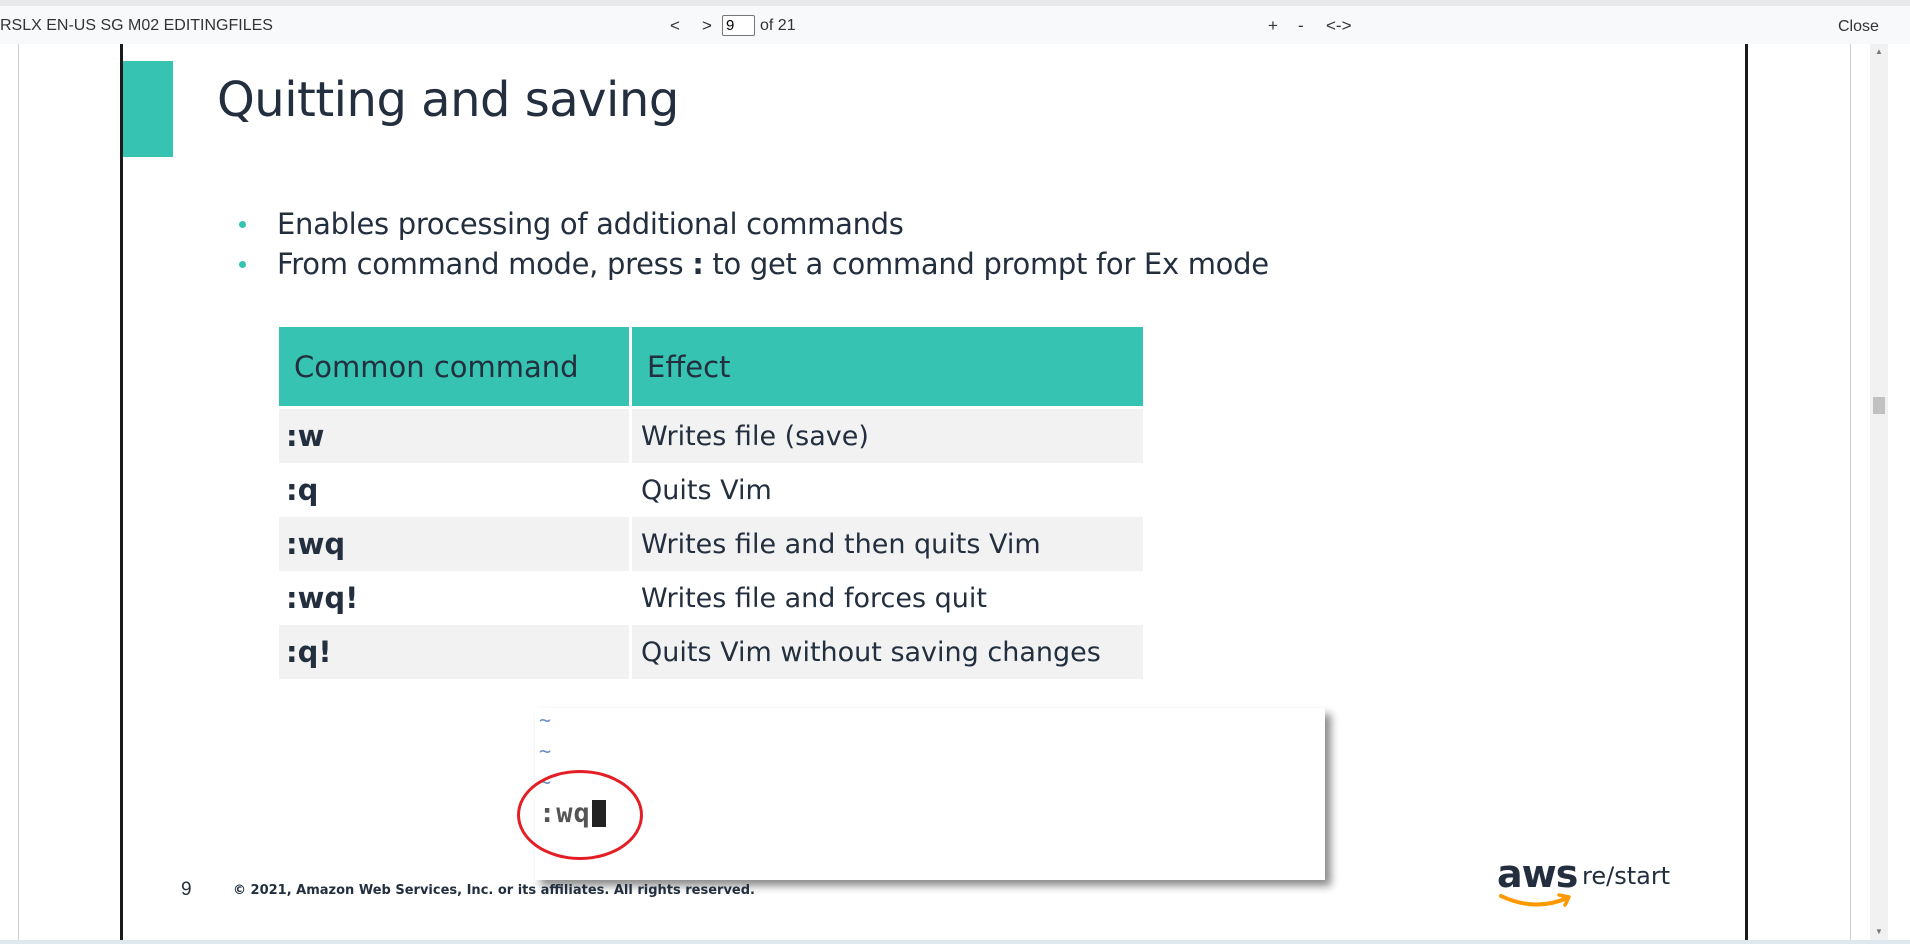  I want to click on command-cell: :wq, so click(455, 544).